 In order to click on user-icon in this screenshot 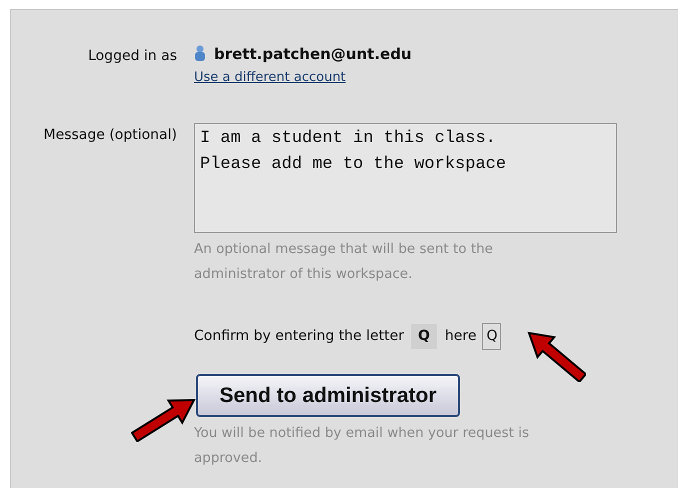, I will do `click(200, 54)`.